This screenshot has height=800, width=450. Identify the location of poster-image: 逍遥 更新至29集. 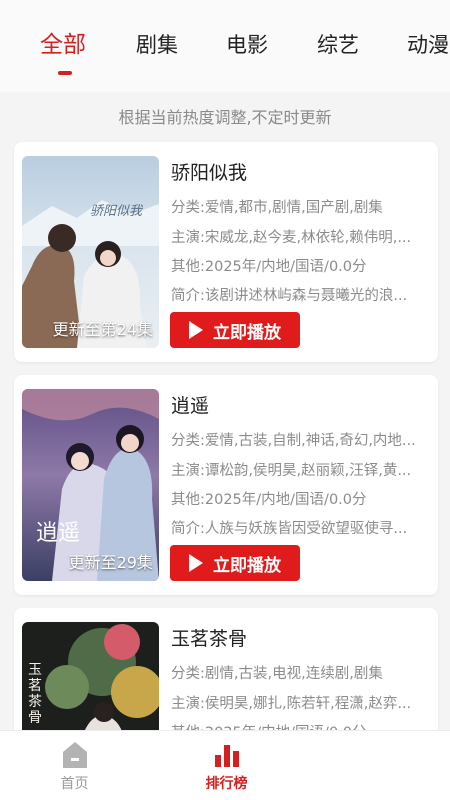
(90, 485).